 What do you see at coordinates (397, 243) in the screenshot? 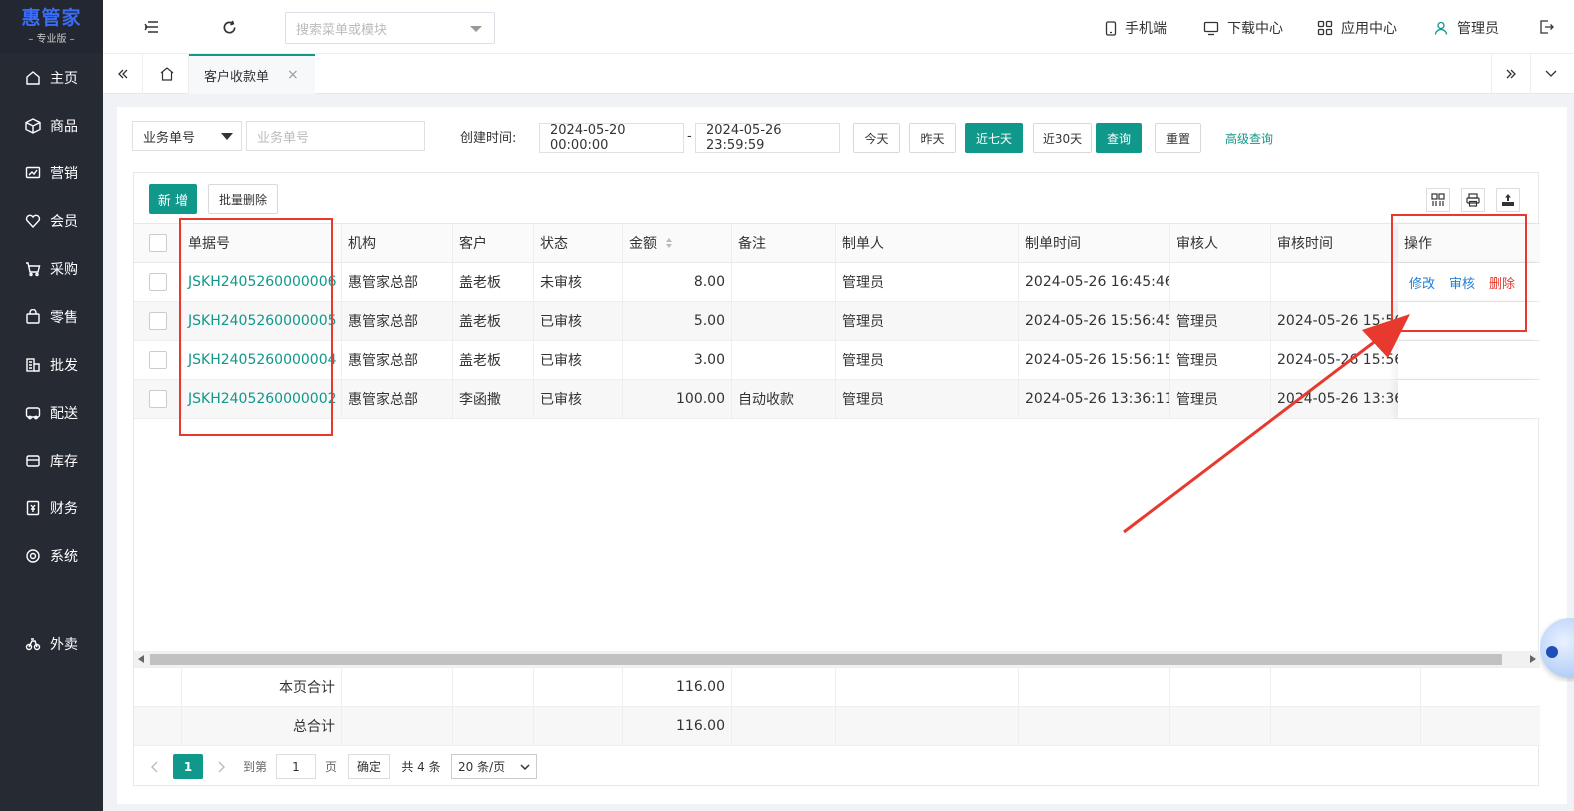
I see `header-org: 机构` at bounding box center [397, 243].